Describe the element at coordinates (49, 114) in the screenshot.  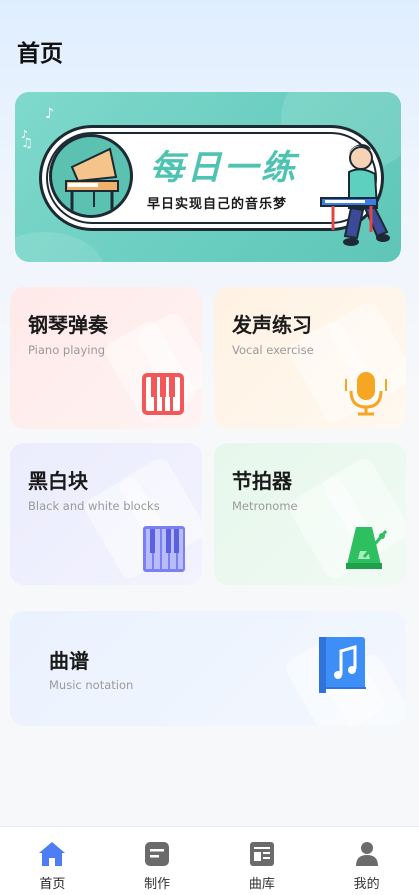
I see `music-note-icon: ♪` at that location.